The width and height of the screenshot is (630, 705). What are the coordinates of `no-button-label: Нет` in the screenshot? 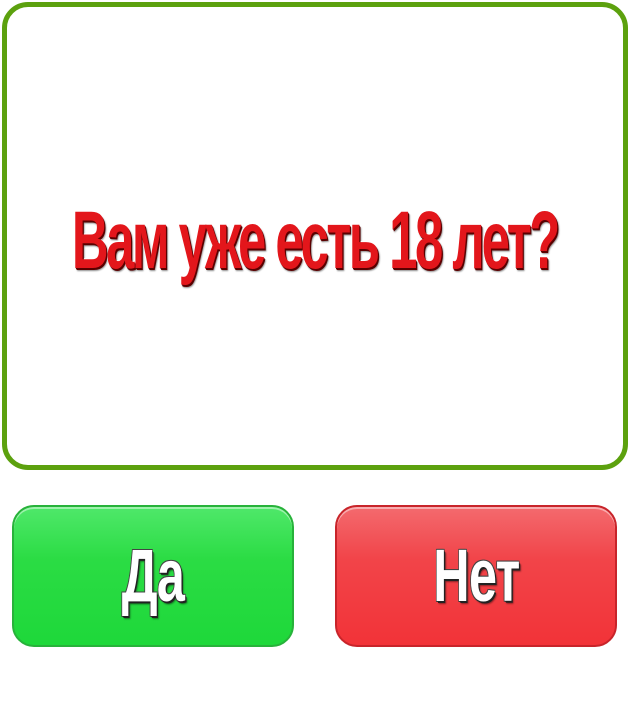 It's located at (476, 575).